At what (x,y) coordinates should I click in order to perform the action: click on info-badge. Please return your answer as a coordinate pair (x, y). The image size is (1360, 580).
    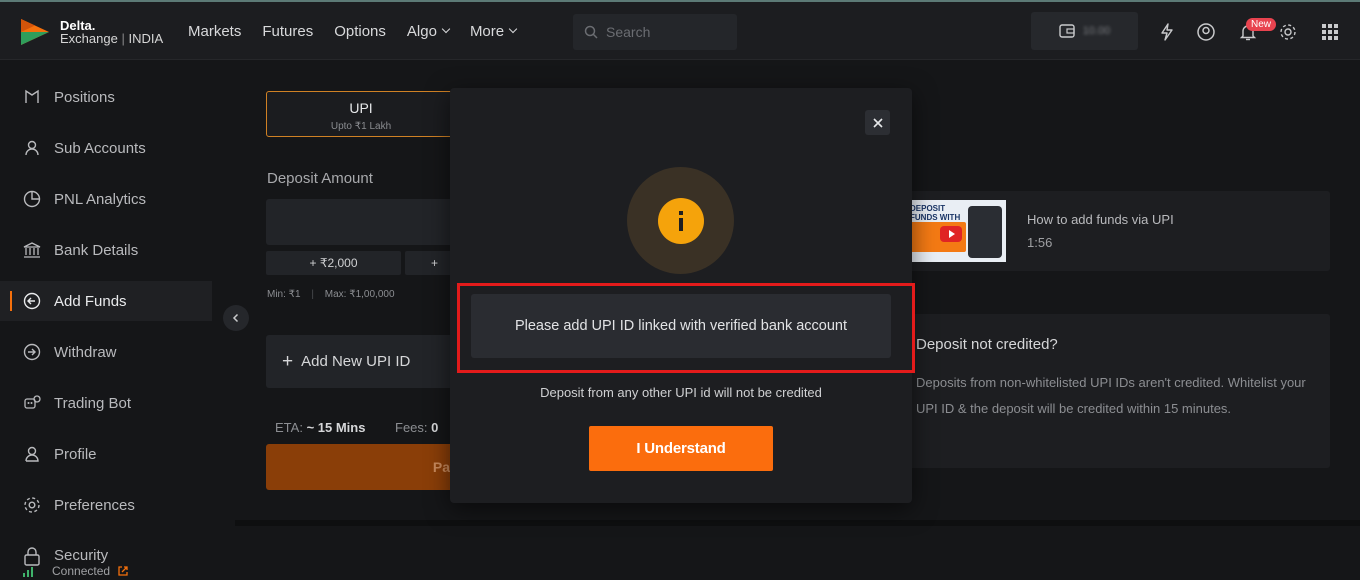
    Looking at the image, I should click on (680, 220).